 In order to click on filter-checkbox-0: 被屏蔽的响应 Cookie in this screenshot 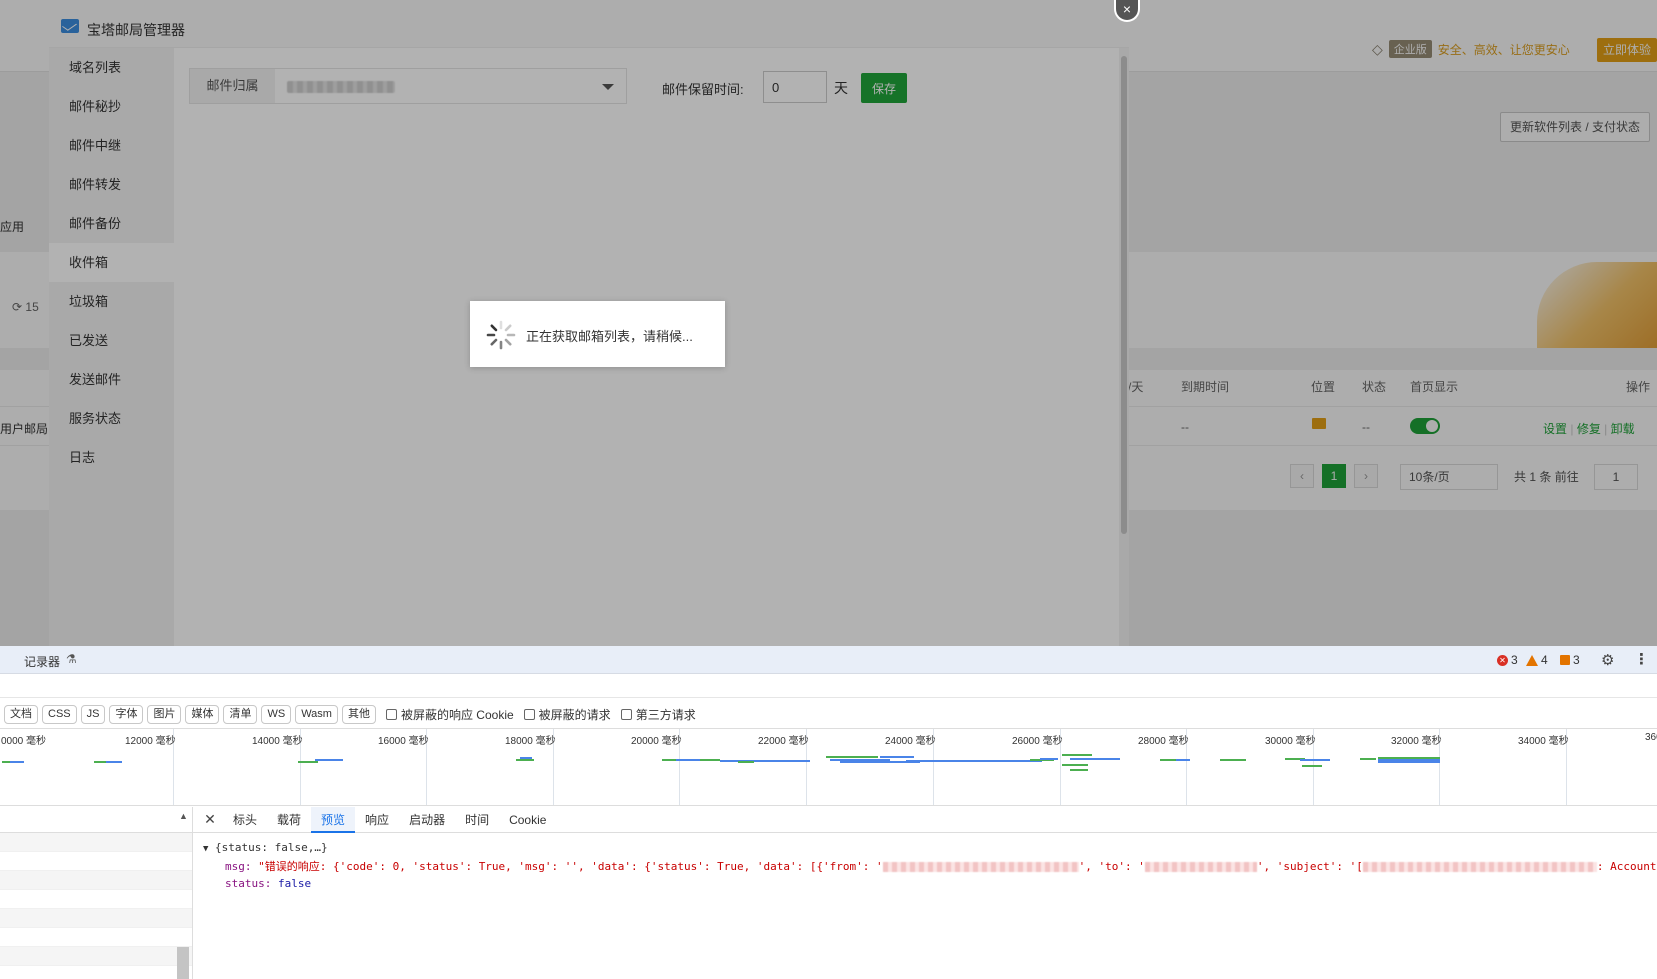, I will do `click(449, 714)`.